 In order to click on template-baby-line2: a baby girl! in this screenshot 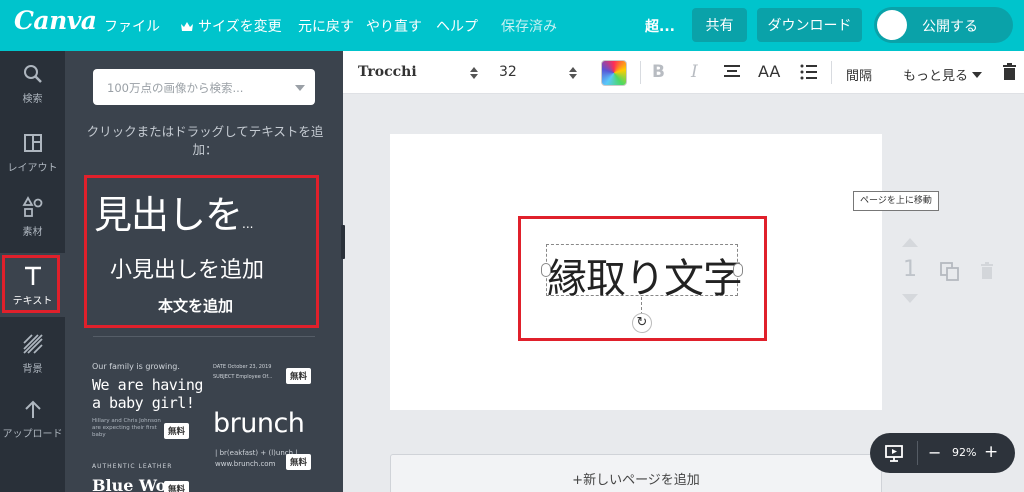, I will do `click(143, 403)`.